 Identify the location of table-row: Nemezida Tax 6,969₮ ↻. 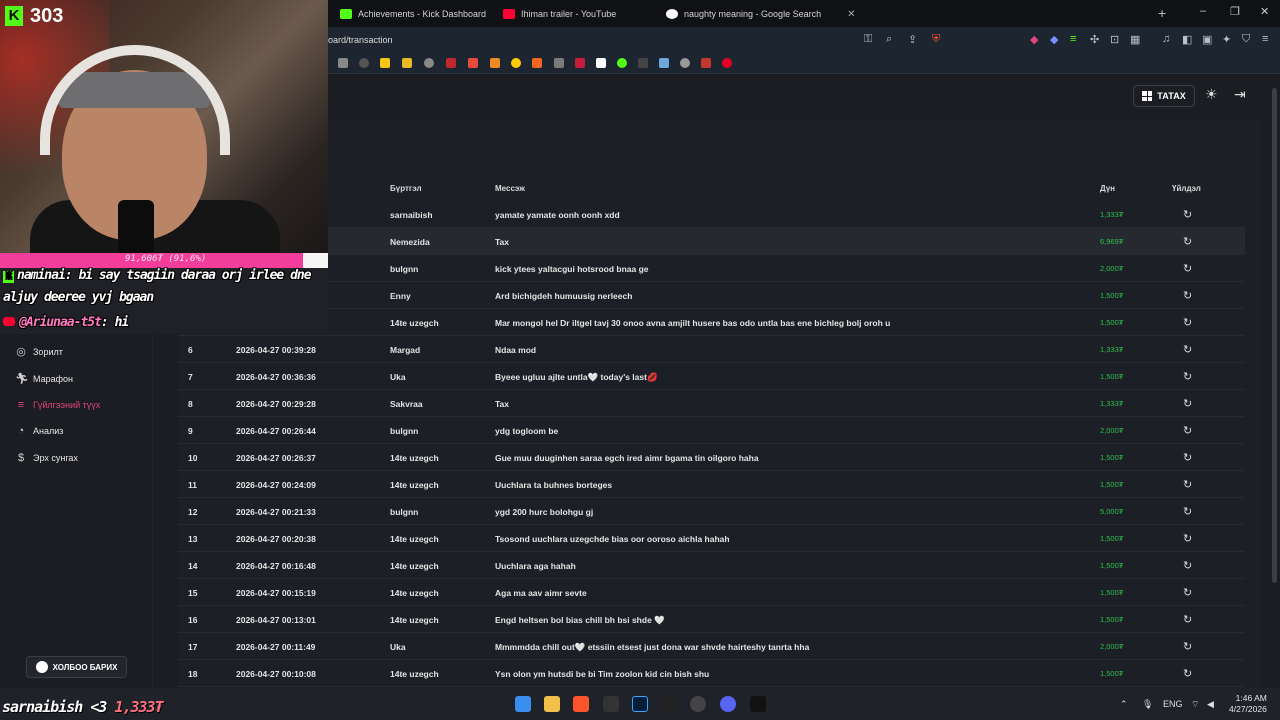
(711, 241).